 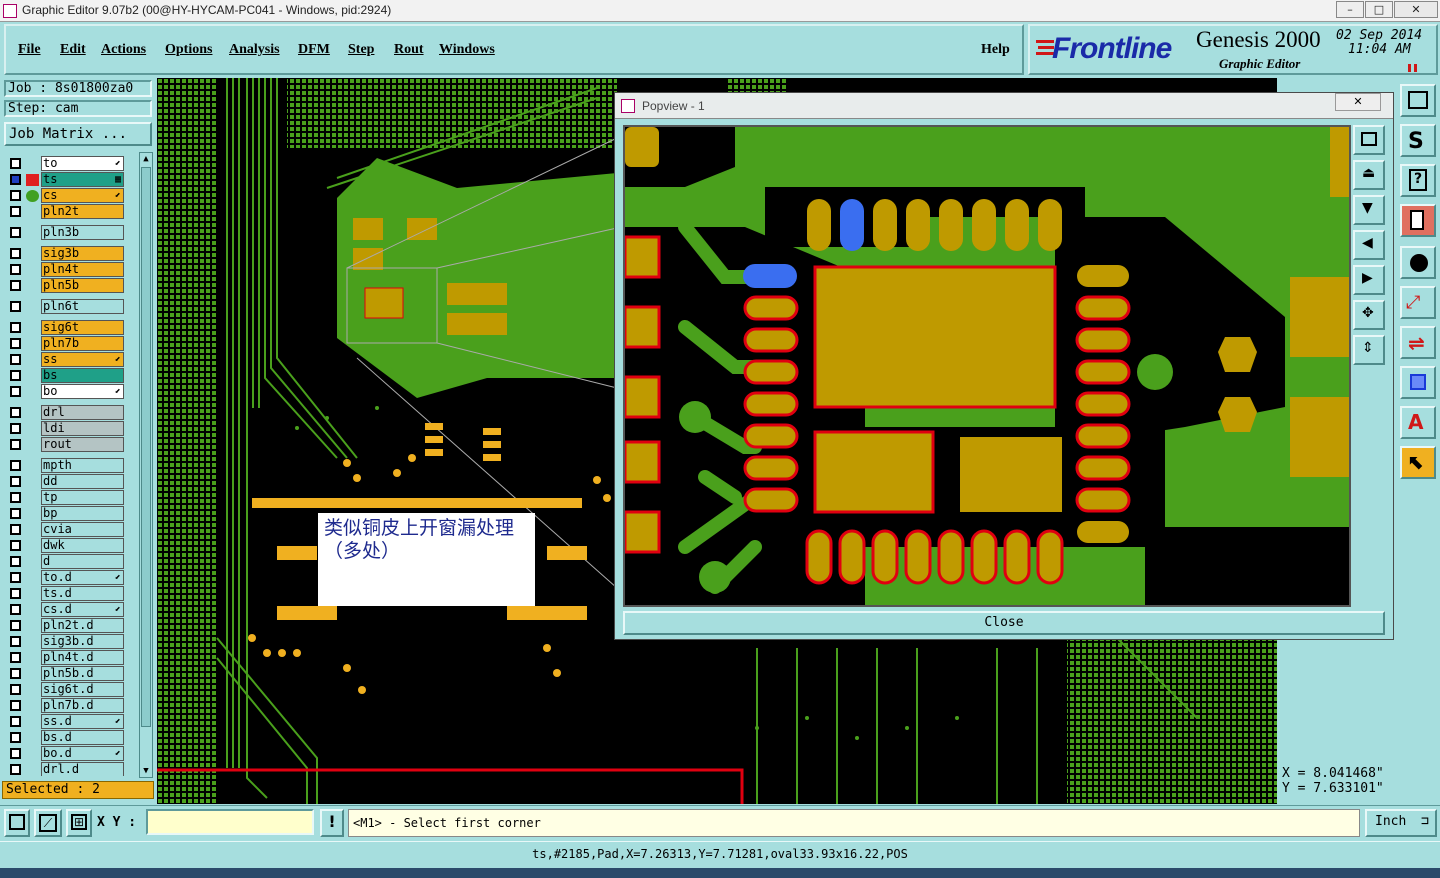 I want to click on layer-name: bp, so click(x=82, y=513).